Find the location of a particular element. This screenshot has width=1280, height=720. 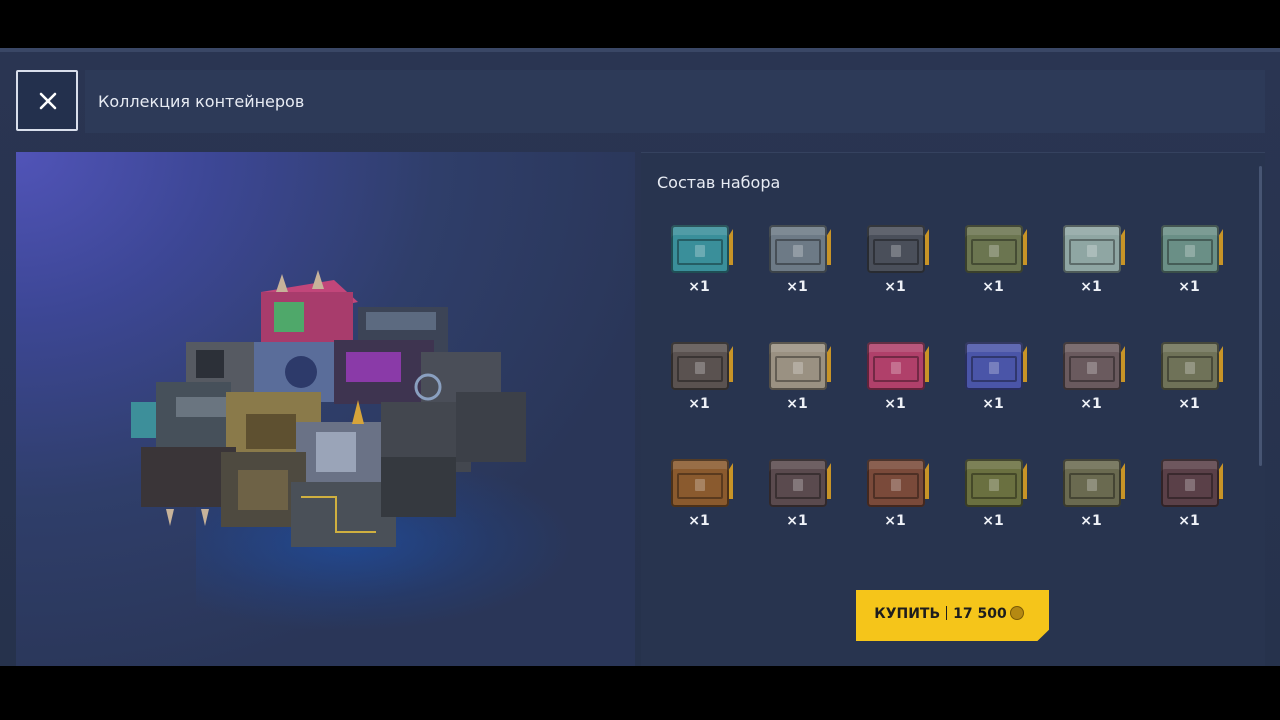

price: 17 500 is located at coordinates (980, 614).